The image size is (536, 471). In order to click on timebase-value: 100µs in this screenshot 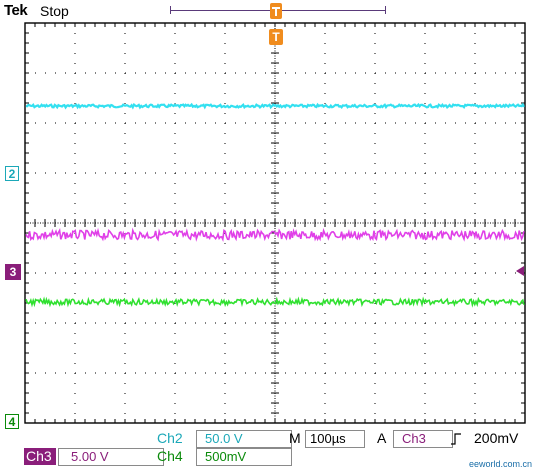, I will do `click(335, 439)`.